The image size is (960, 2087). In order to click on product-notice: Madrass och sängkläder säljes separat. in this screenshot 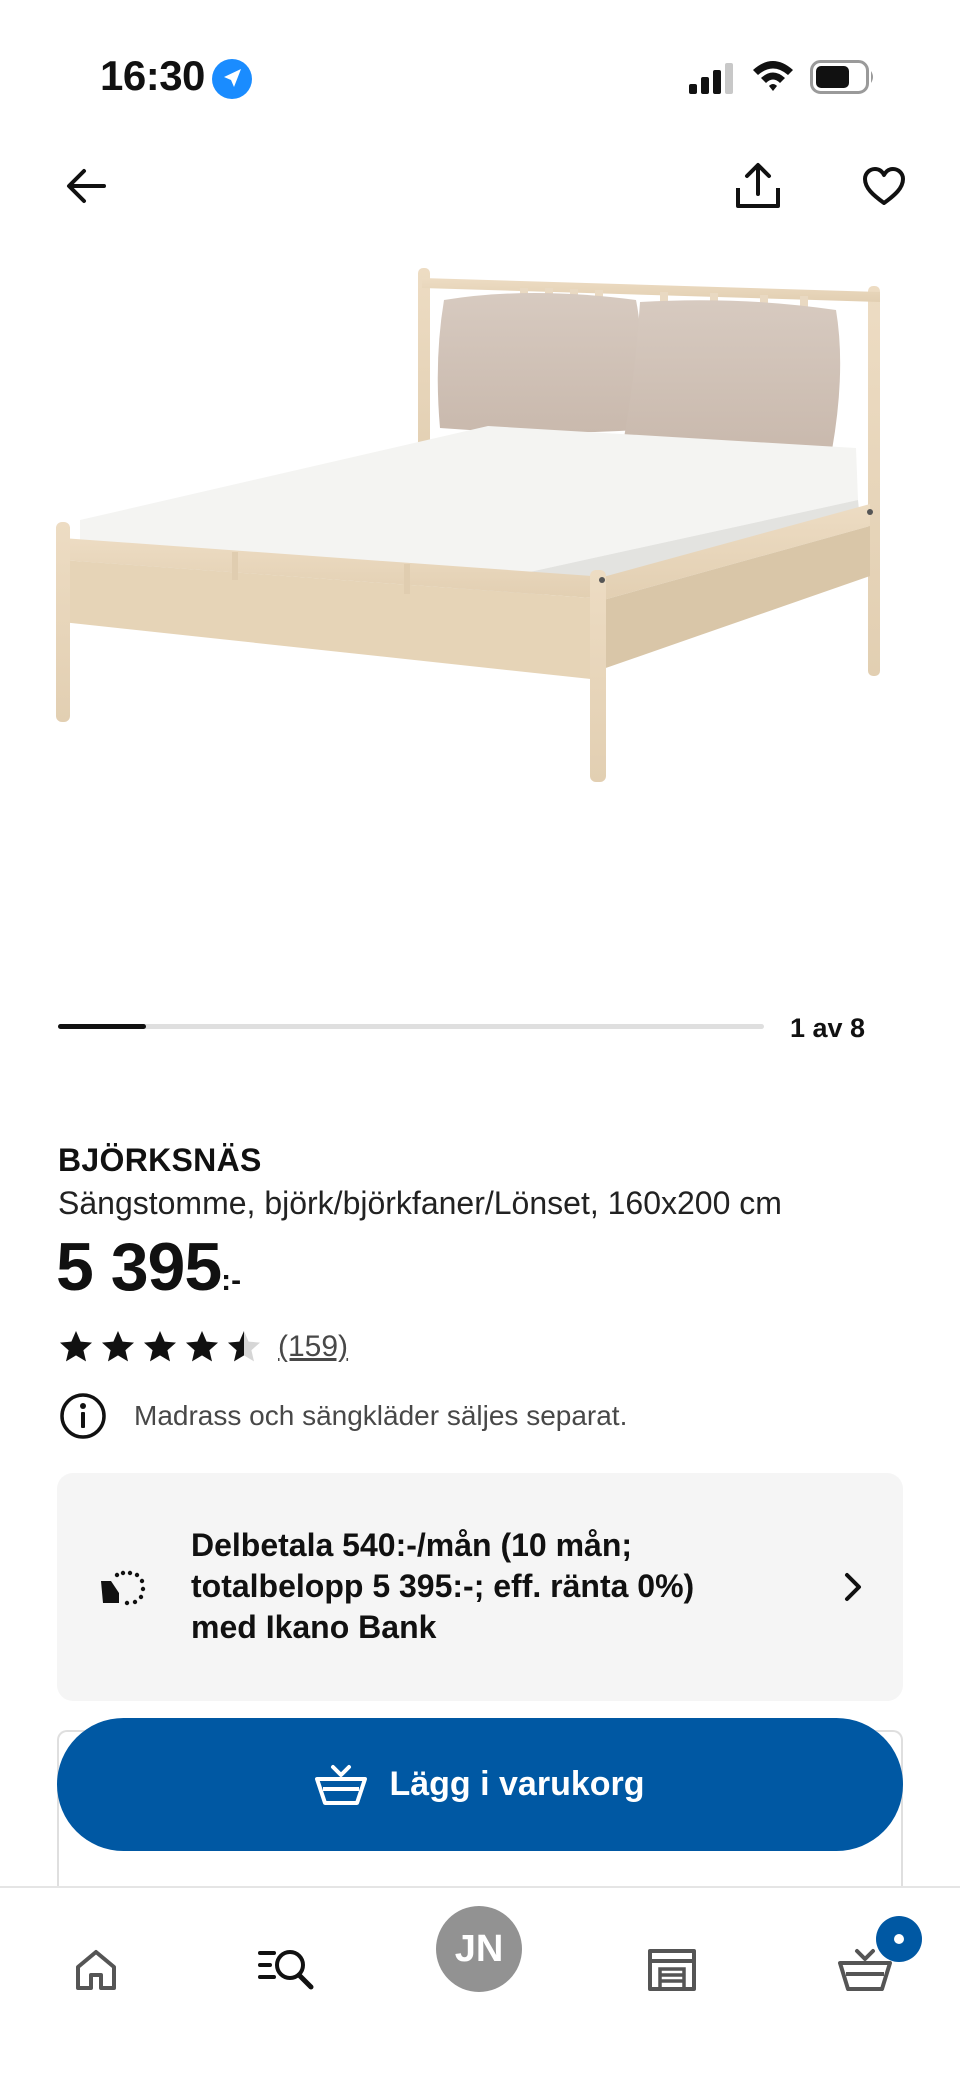, I will do `click(342, 1416)`.